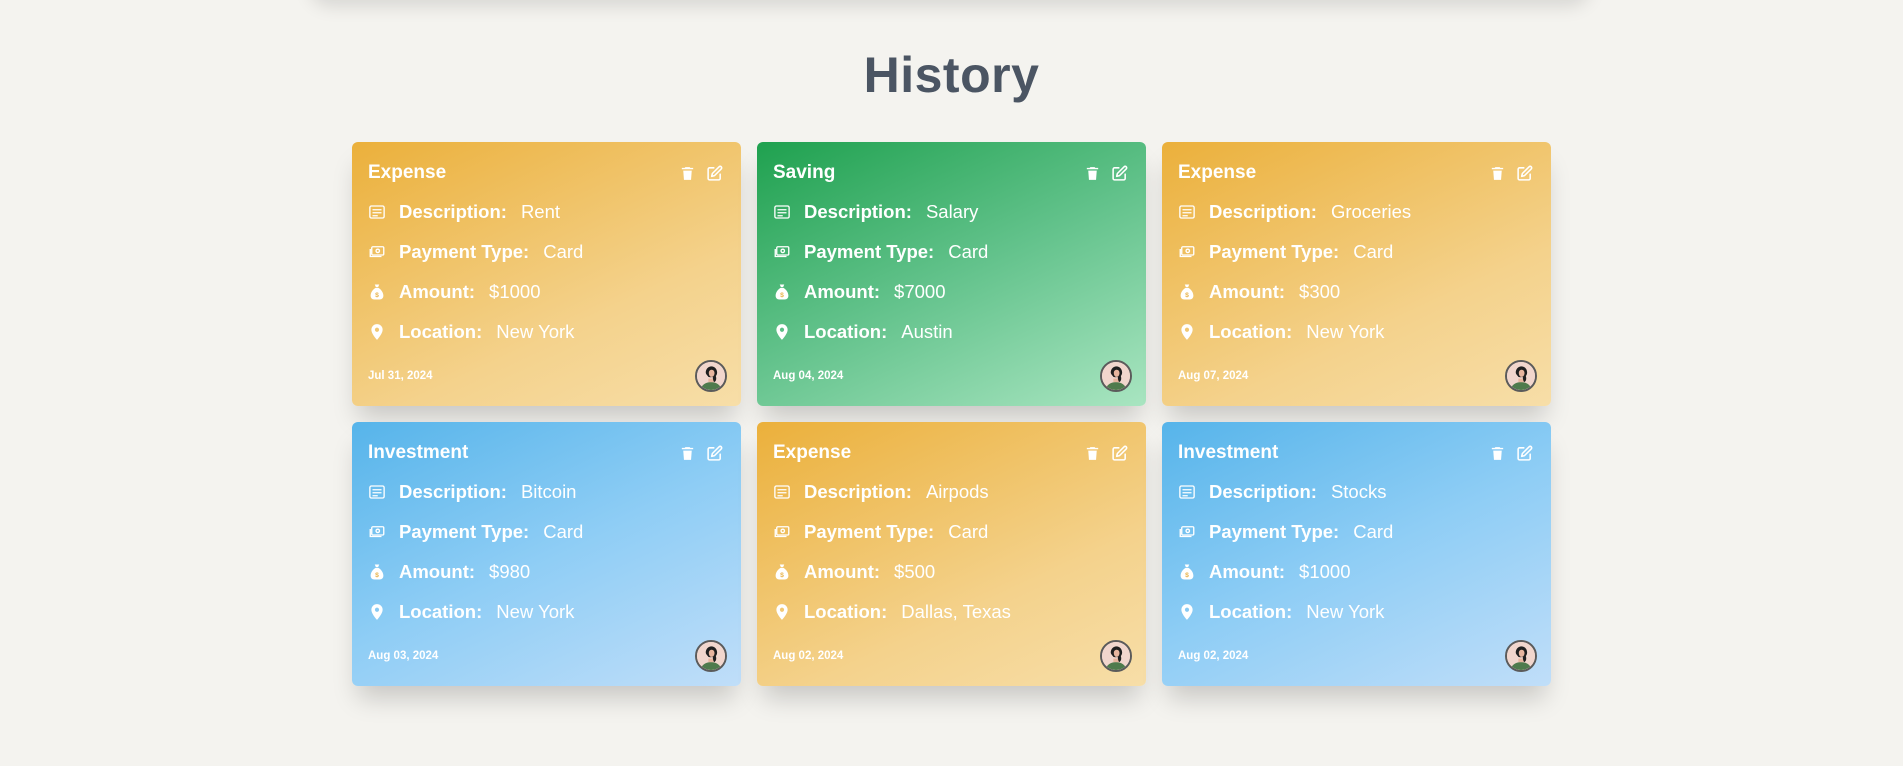  What do you see at coordinates (951, 75) in the screenshot?
I see `page-title: History` at bounding box center [951, 75].